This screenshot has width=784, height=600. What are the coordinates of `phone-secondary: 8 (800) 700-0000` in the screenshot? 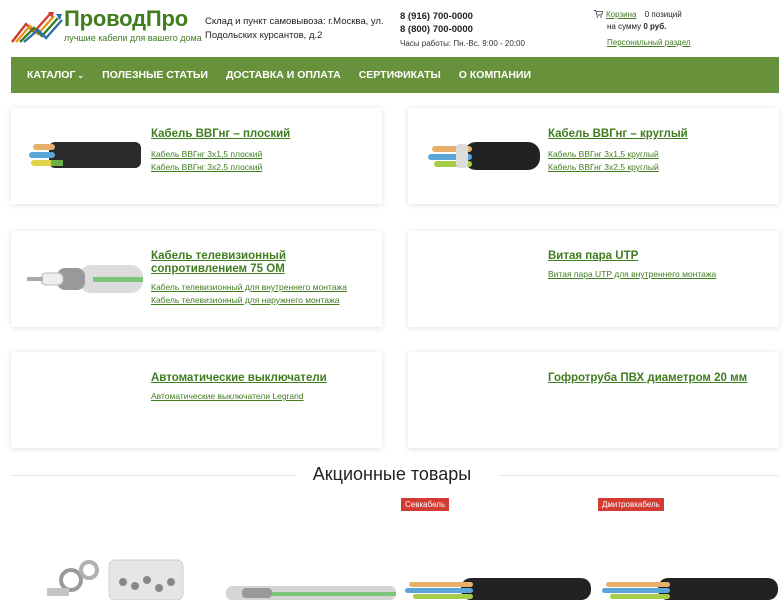 It's located at (462, 29).